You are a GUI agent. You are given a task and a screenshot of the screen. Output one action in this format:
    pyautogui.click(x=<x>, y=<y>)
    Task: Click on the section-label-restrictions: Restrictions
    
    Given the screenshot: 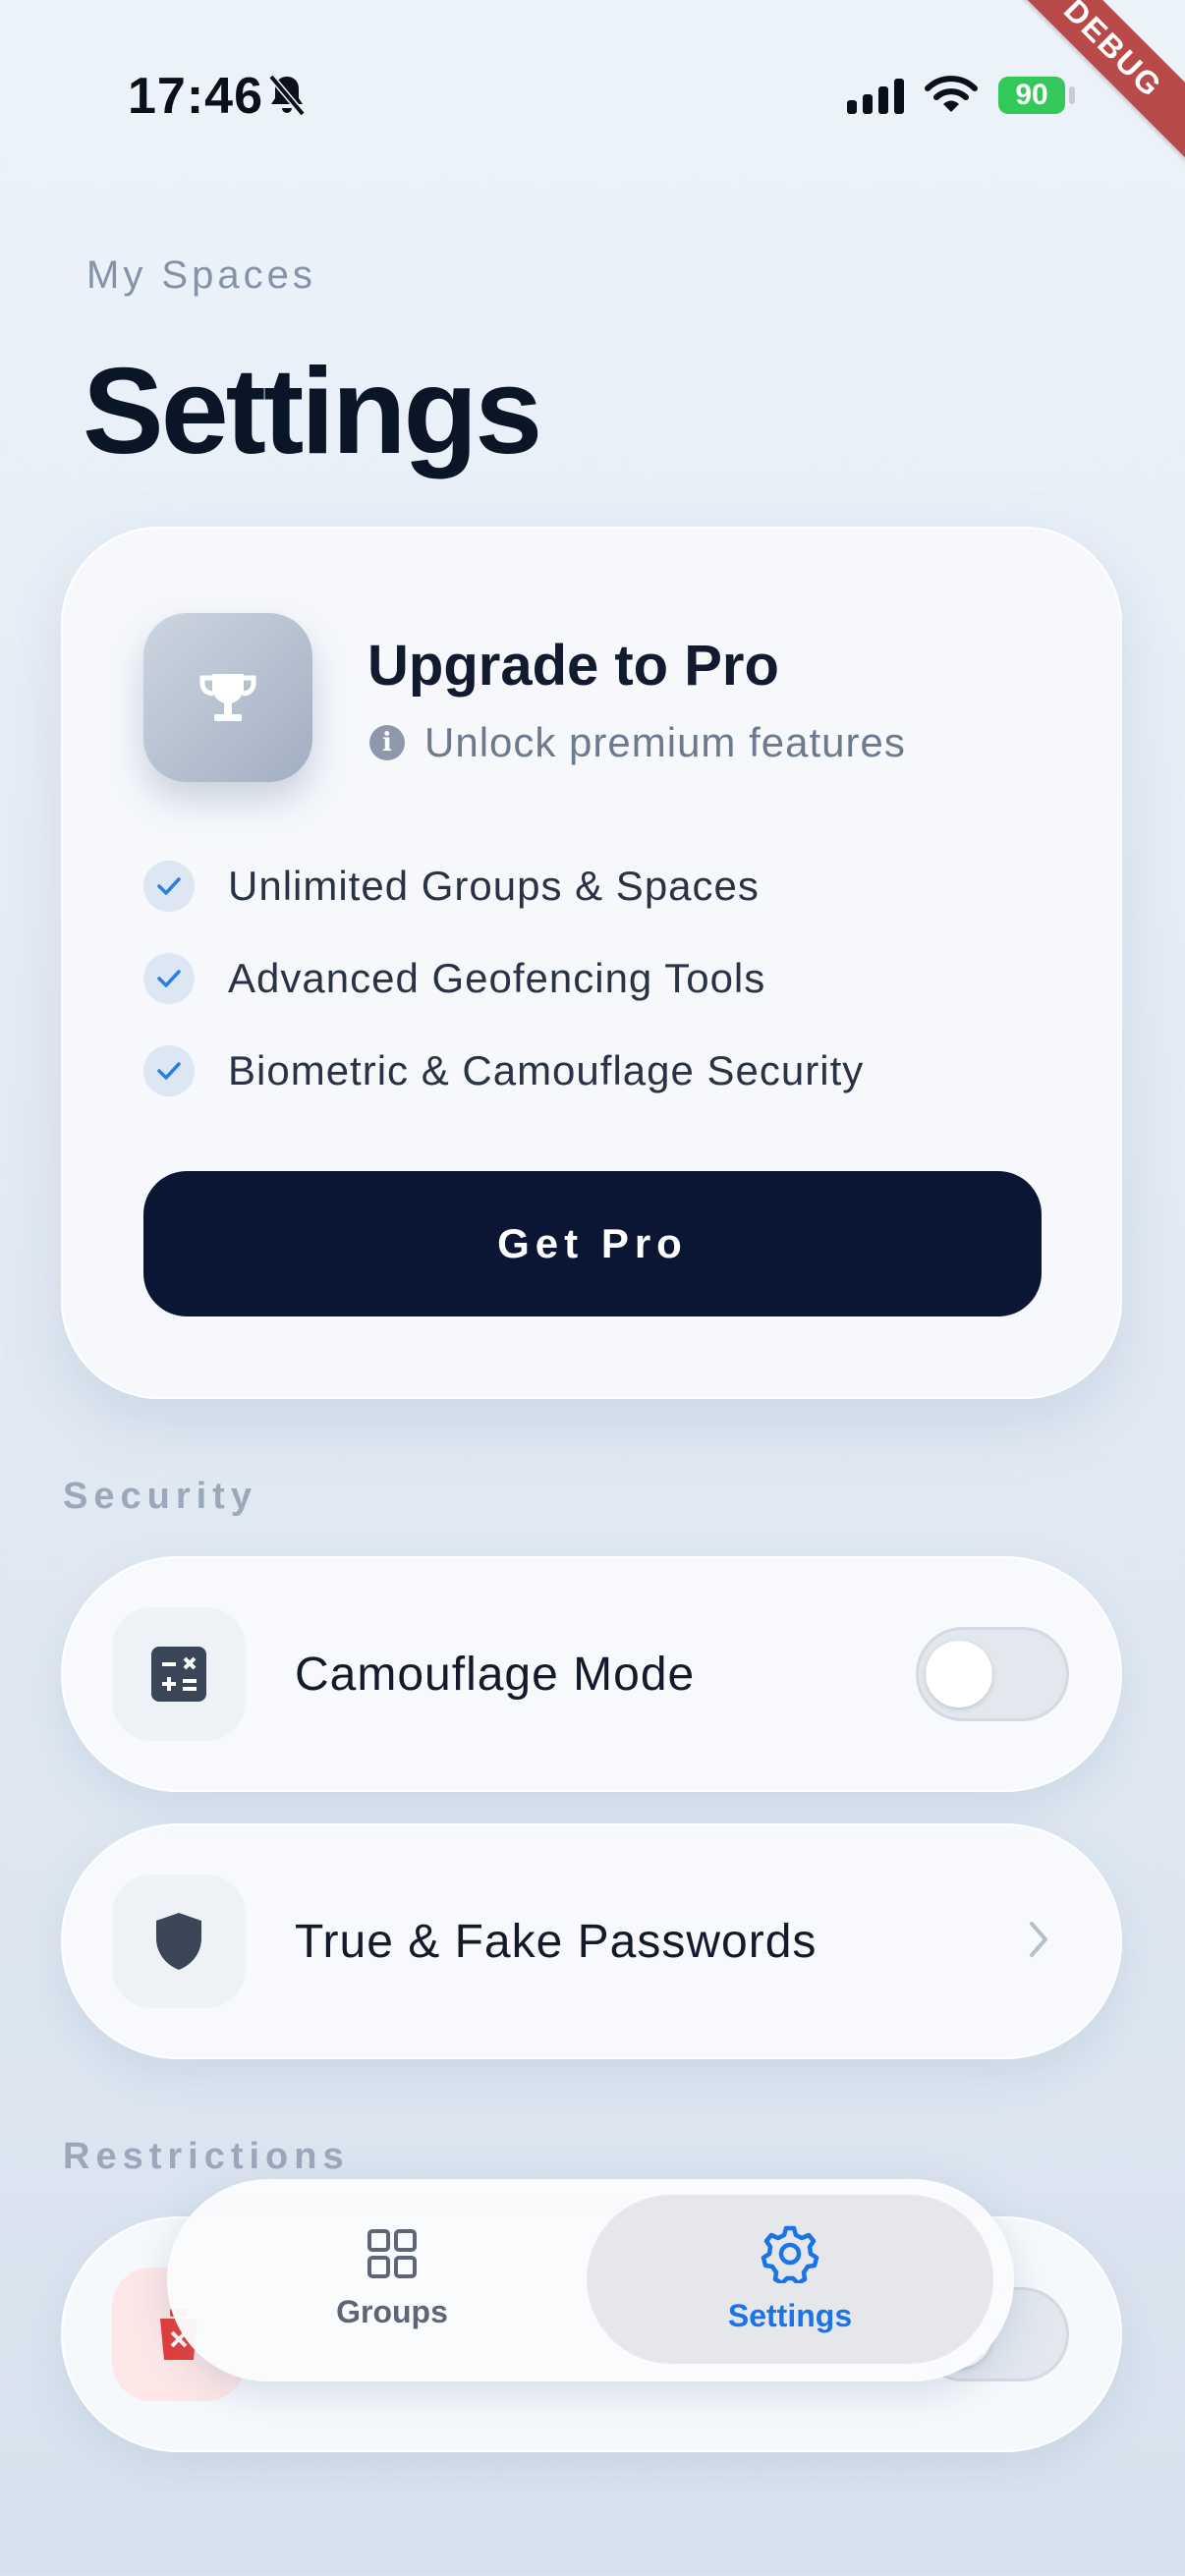 What is the action you would take?
    pyautogui.click(x=207, y=2156)
    